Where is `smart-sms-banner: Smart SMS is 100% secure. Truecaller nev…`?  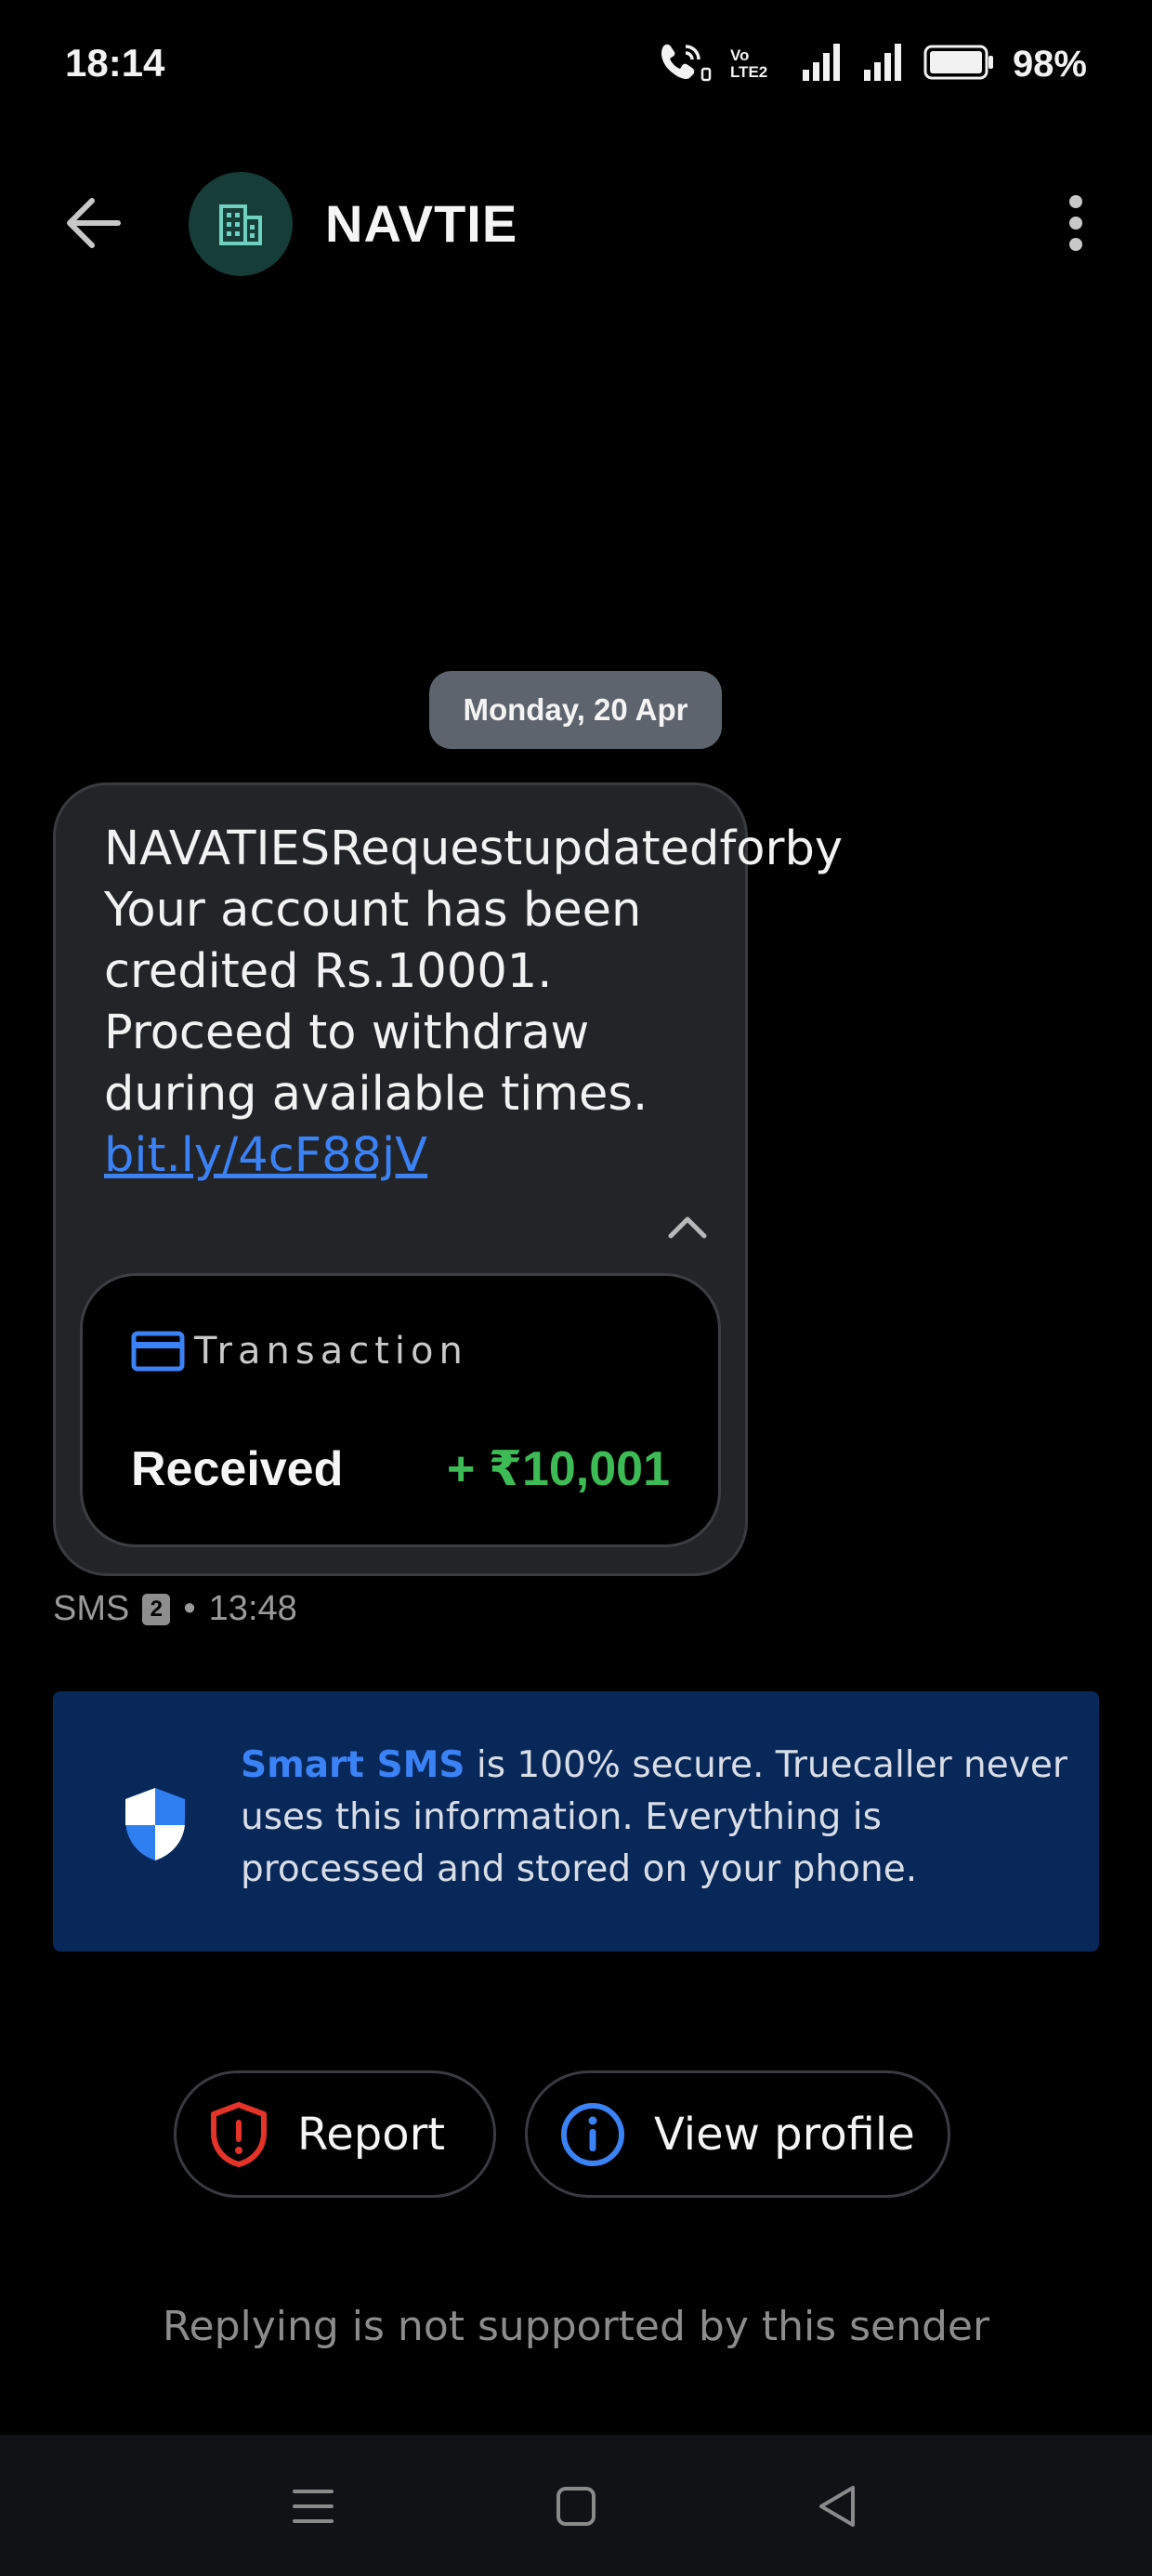
smart-sms-banner: Smart SMS is 100% secure. Truecaller nev… is located at coordinates (576, 1821).